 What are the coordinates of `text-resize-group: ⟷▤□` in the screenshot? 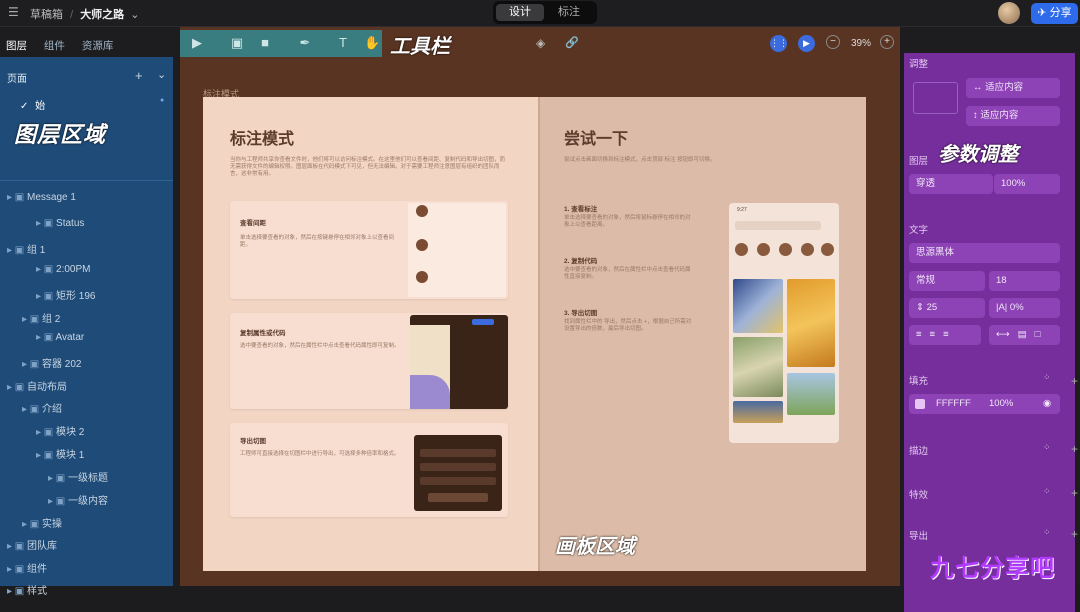 It's located at (1024, 335).